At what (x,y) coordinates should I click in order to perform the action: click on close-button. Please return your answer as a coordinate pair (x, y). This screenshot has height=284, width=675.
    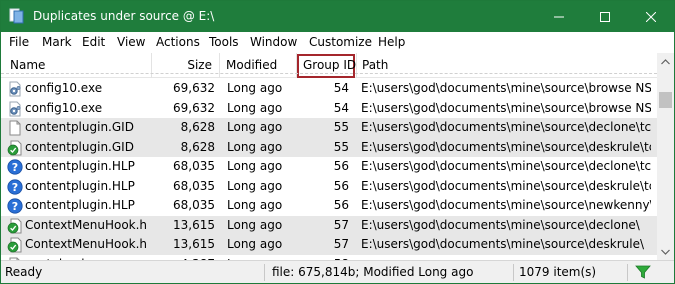
    Looking at the image, I should click on (651, 16).